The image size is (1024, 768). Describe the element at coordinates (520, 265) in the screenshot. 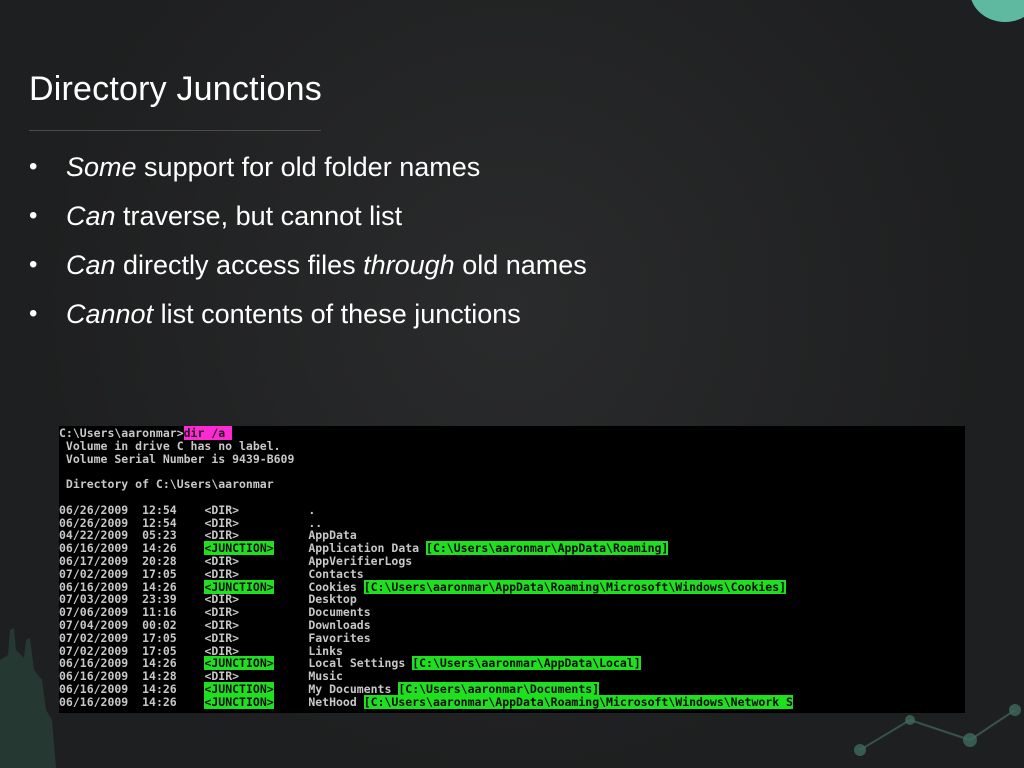

I see `bullet-text-2: old names` at that location.